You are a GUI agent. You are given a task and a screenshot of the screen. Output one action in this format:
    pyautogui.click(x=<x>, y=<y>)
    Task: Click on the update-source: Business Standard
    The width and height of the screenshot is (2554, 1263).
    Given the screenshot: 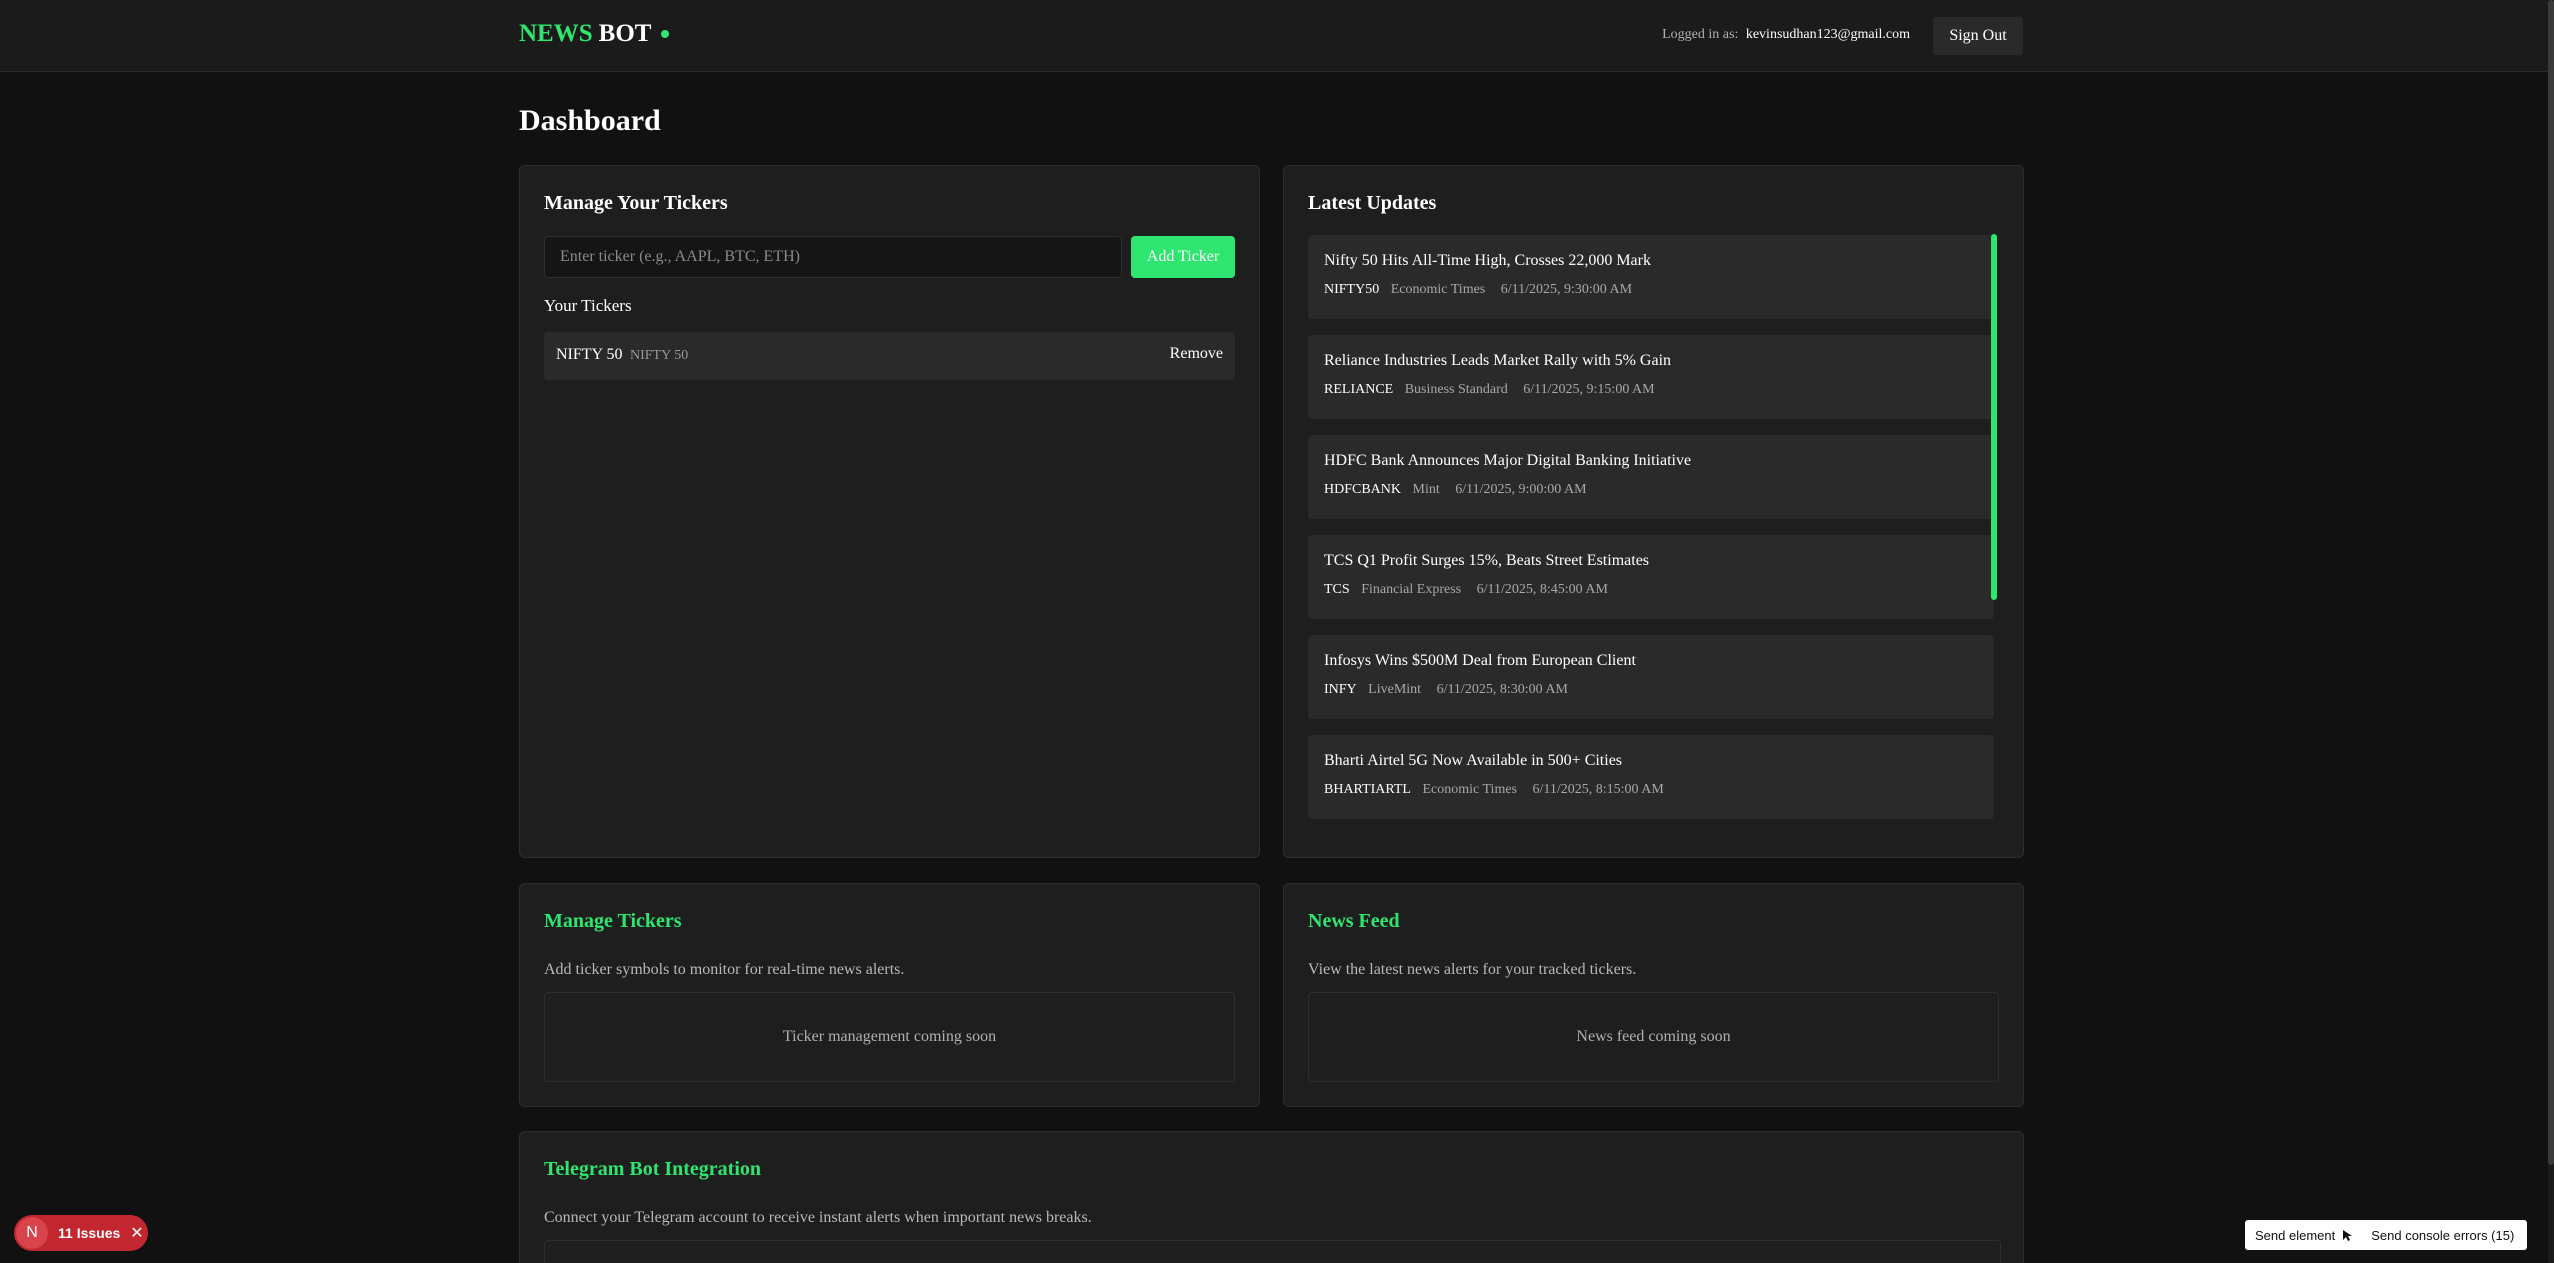 What is the action you would take?
    pyautogui.click(x=1456, y=389)
    